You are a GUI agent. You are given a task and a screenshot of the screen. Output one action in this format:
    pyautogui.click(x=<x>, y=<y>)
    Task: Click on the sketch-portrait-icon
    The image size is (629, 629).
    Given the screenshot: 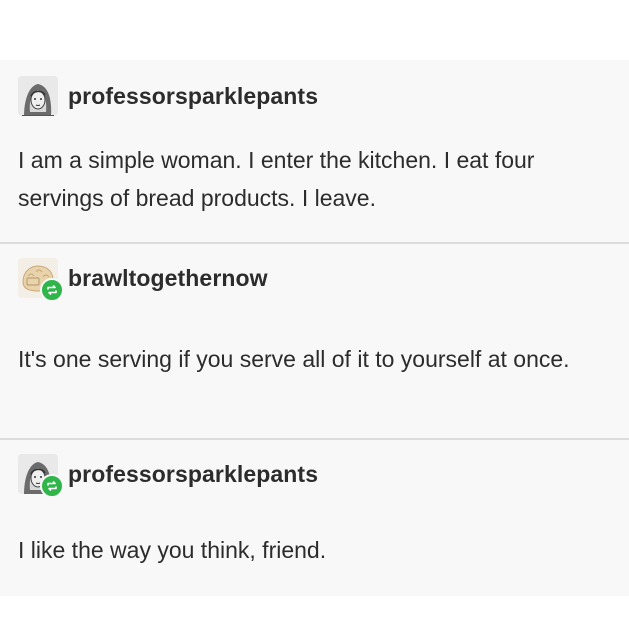 What is the action you would take?
    pyautogui.click(x=38, y=96)
    